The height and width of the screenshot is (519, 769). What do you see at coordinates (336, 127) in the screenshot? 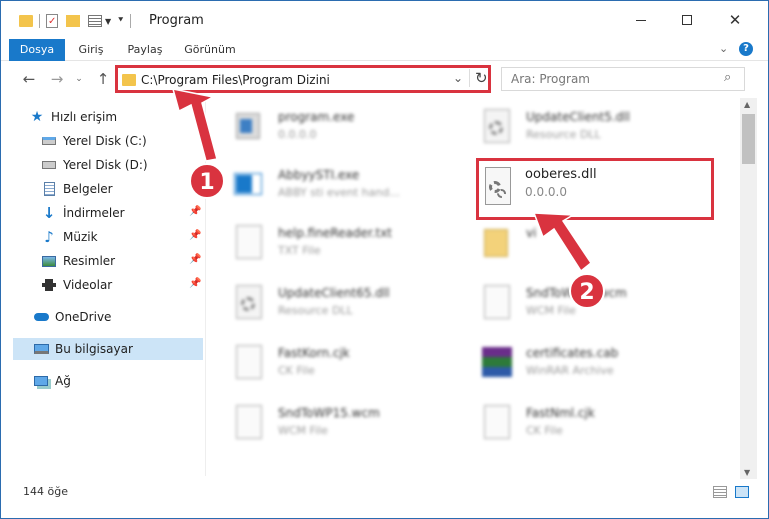
I see `file-item: program.exe 0.0.0.0` at bounding box center [336, 127].